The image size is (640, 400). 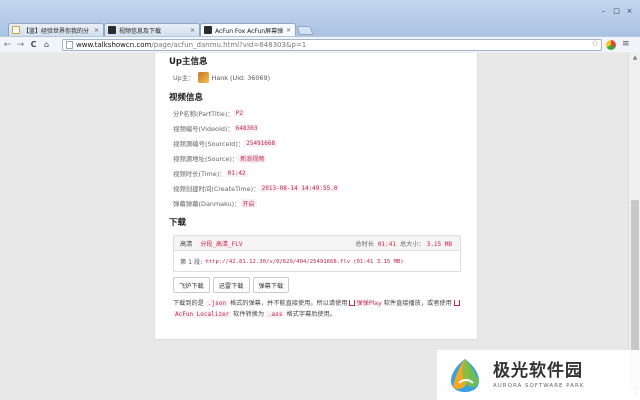 I want to click on tab-title: AcFun Fox AcFun屏幕弹, so click(x=249, y=31).